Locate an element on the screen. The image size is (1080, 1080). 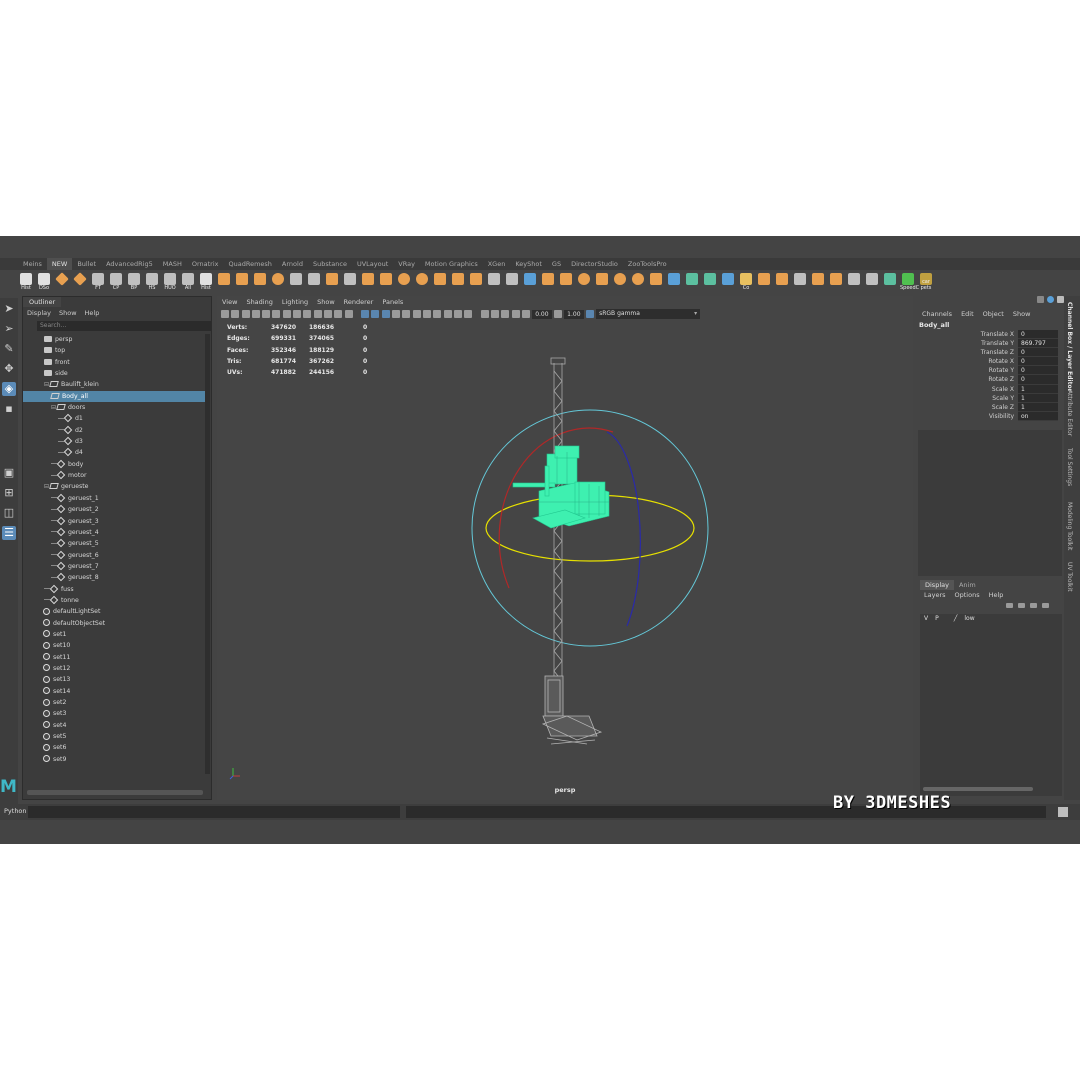
move-tool-icon: ✥ is located at coordinates (9, 369).